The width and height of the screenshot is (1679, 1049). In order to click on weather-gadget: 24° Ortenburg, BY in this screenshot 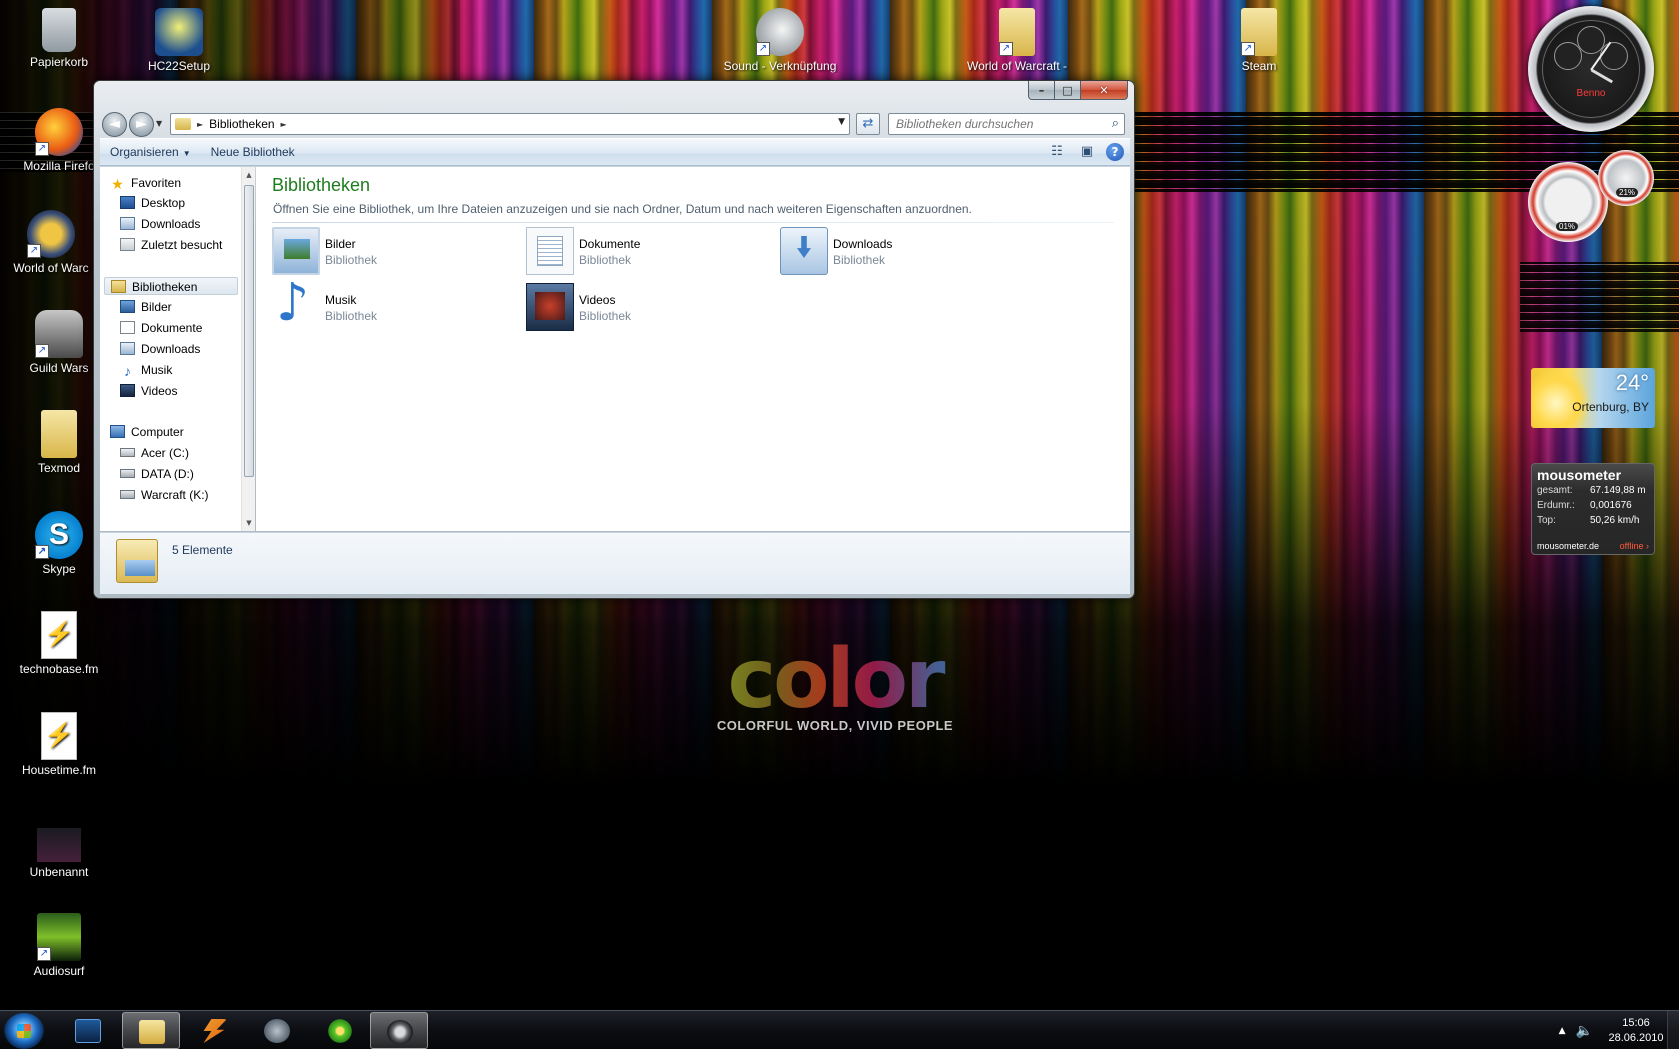, I will do `click(1593, 398)`.